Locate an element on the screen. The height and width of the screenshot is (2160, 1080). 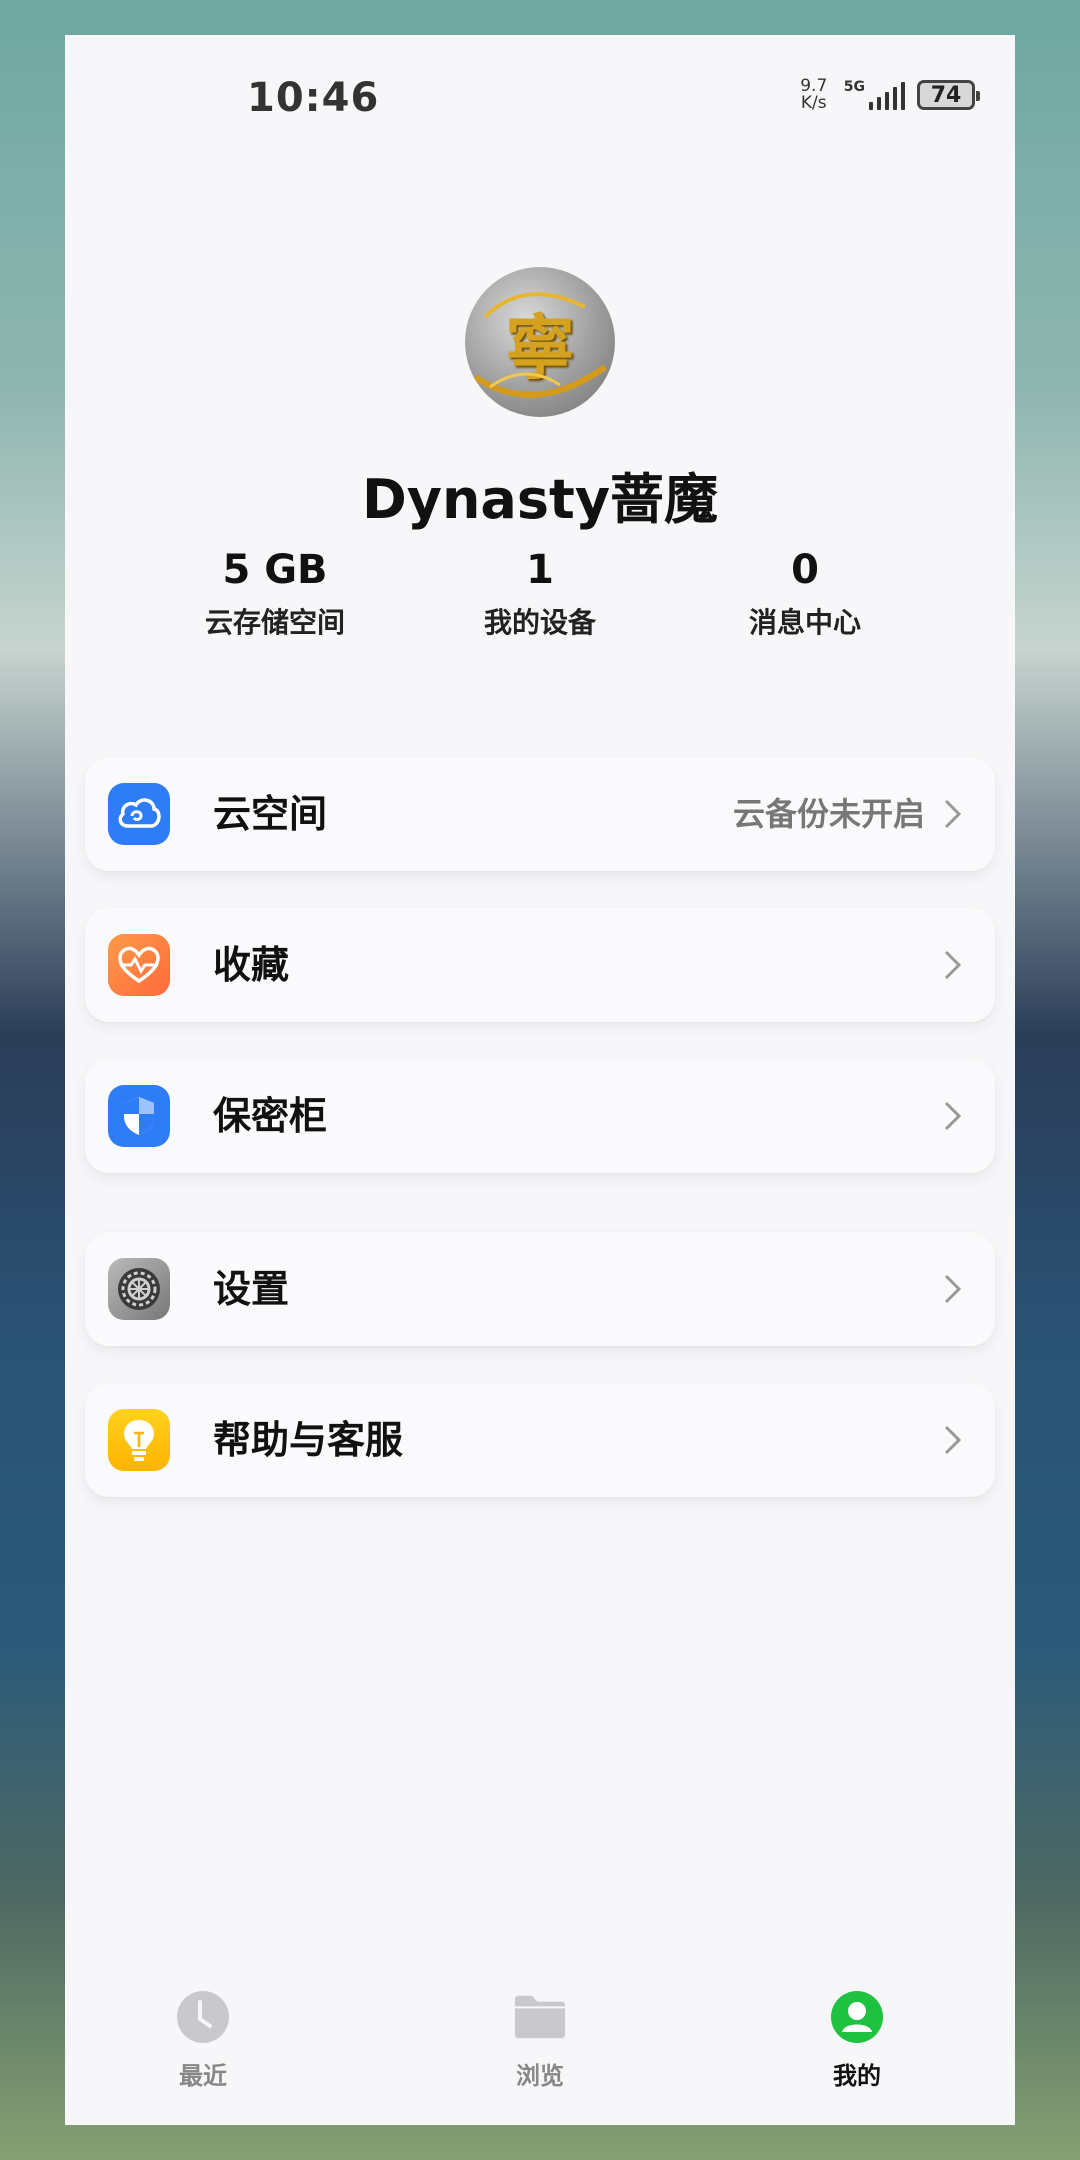
tab-recent: 最近 is located at coordinates (203, 2040).